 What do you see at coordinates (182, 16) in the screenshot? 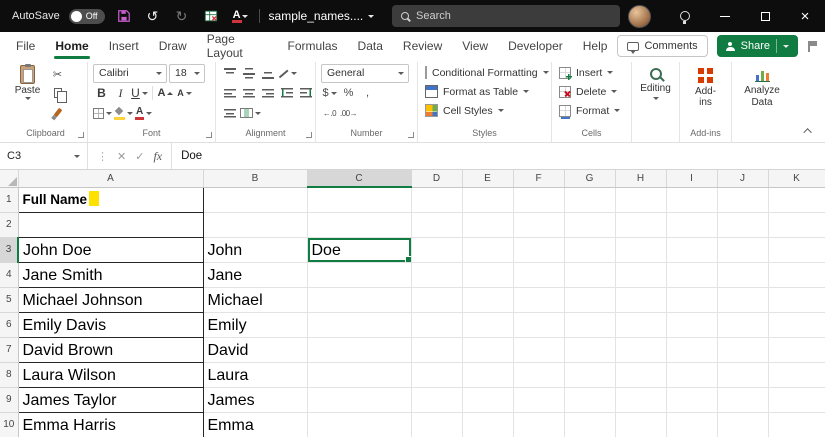
I see `redo-button: ↻` at bounding box center [182, 16].